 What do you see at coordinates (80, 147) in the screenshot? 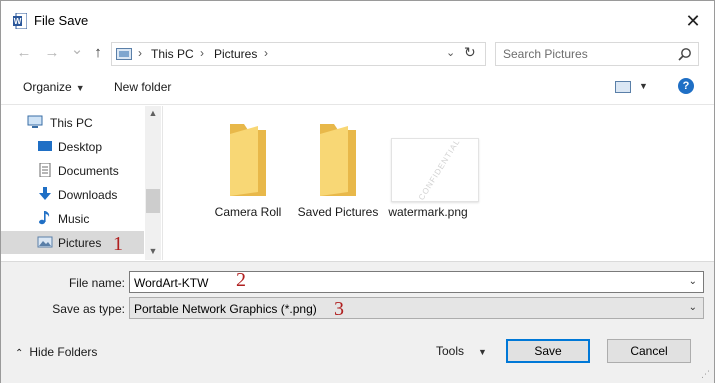
I see `sidebar-item-label: Desktop` at bounding box center [80, 147].